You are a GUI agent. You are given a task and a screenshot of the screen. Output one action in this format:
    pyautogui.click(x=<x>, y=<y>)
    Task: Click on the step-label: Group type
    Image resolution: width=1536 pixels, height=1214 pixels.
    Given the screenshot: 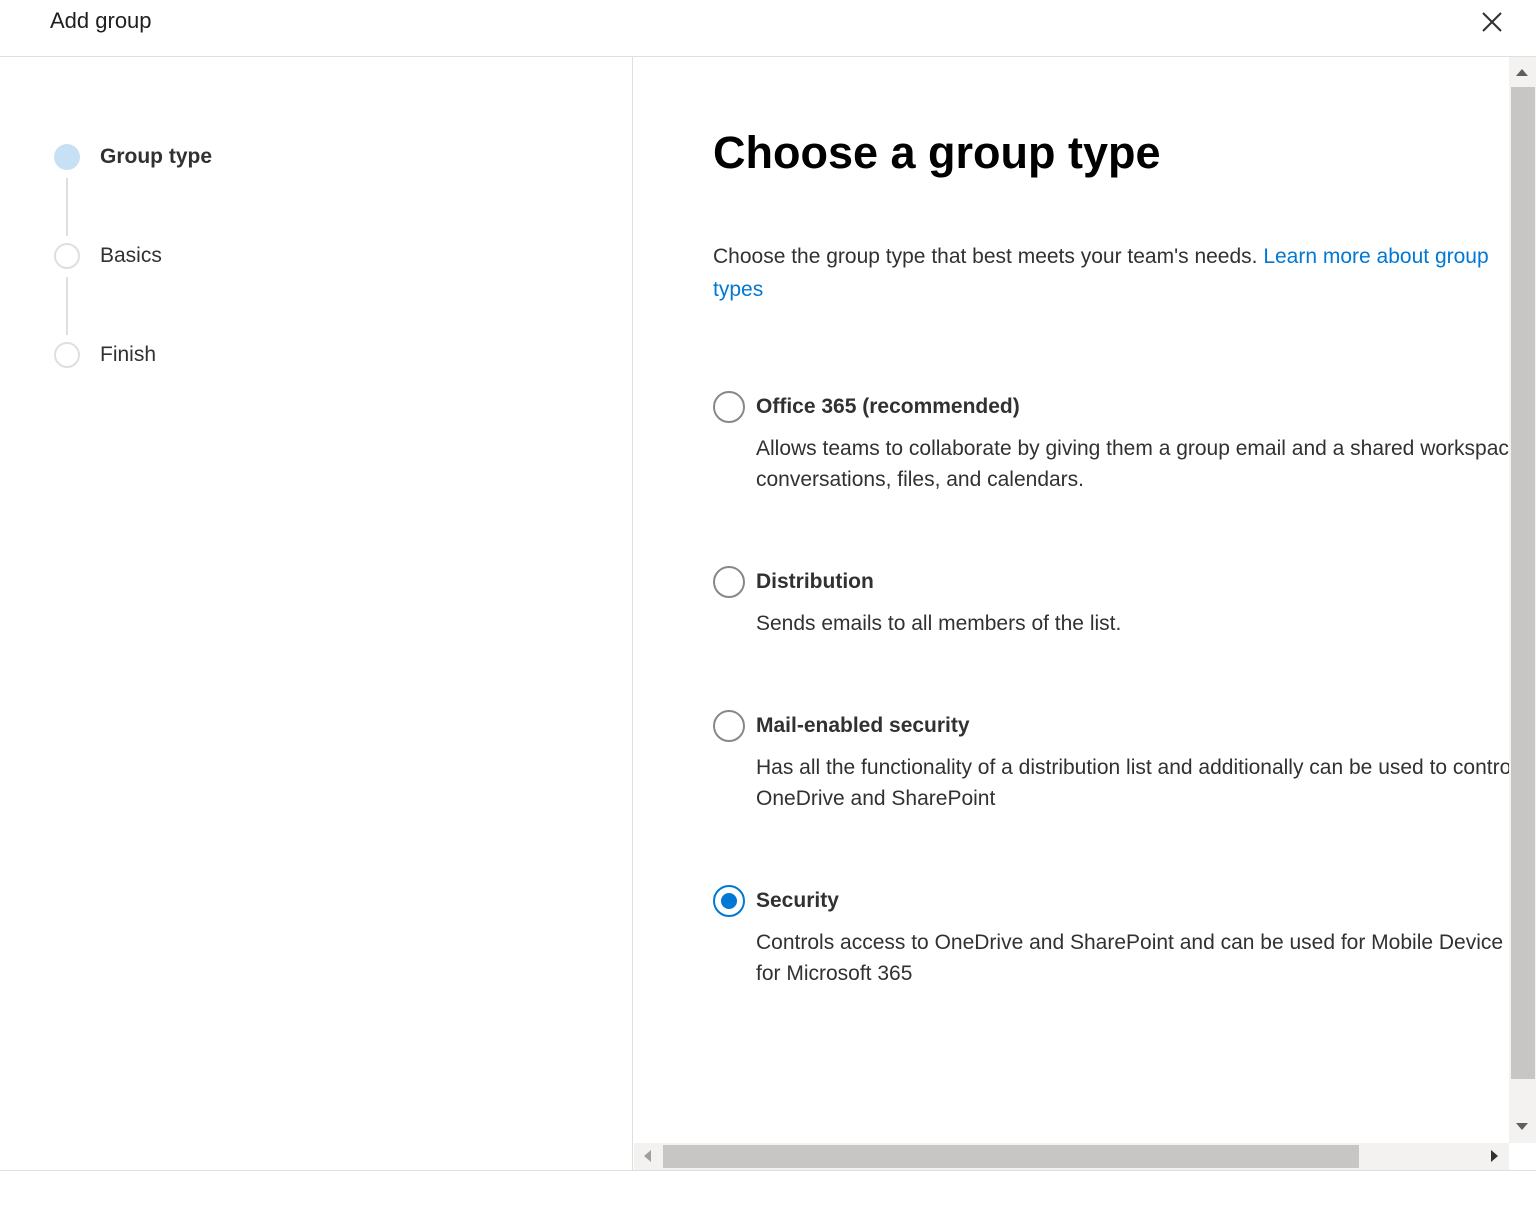 What is the action you would take?
    pyautogui.click(x=156, y=156)
    